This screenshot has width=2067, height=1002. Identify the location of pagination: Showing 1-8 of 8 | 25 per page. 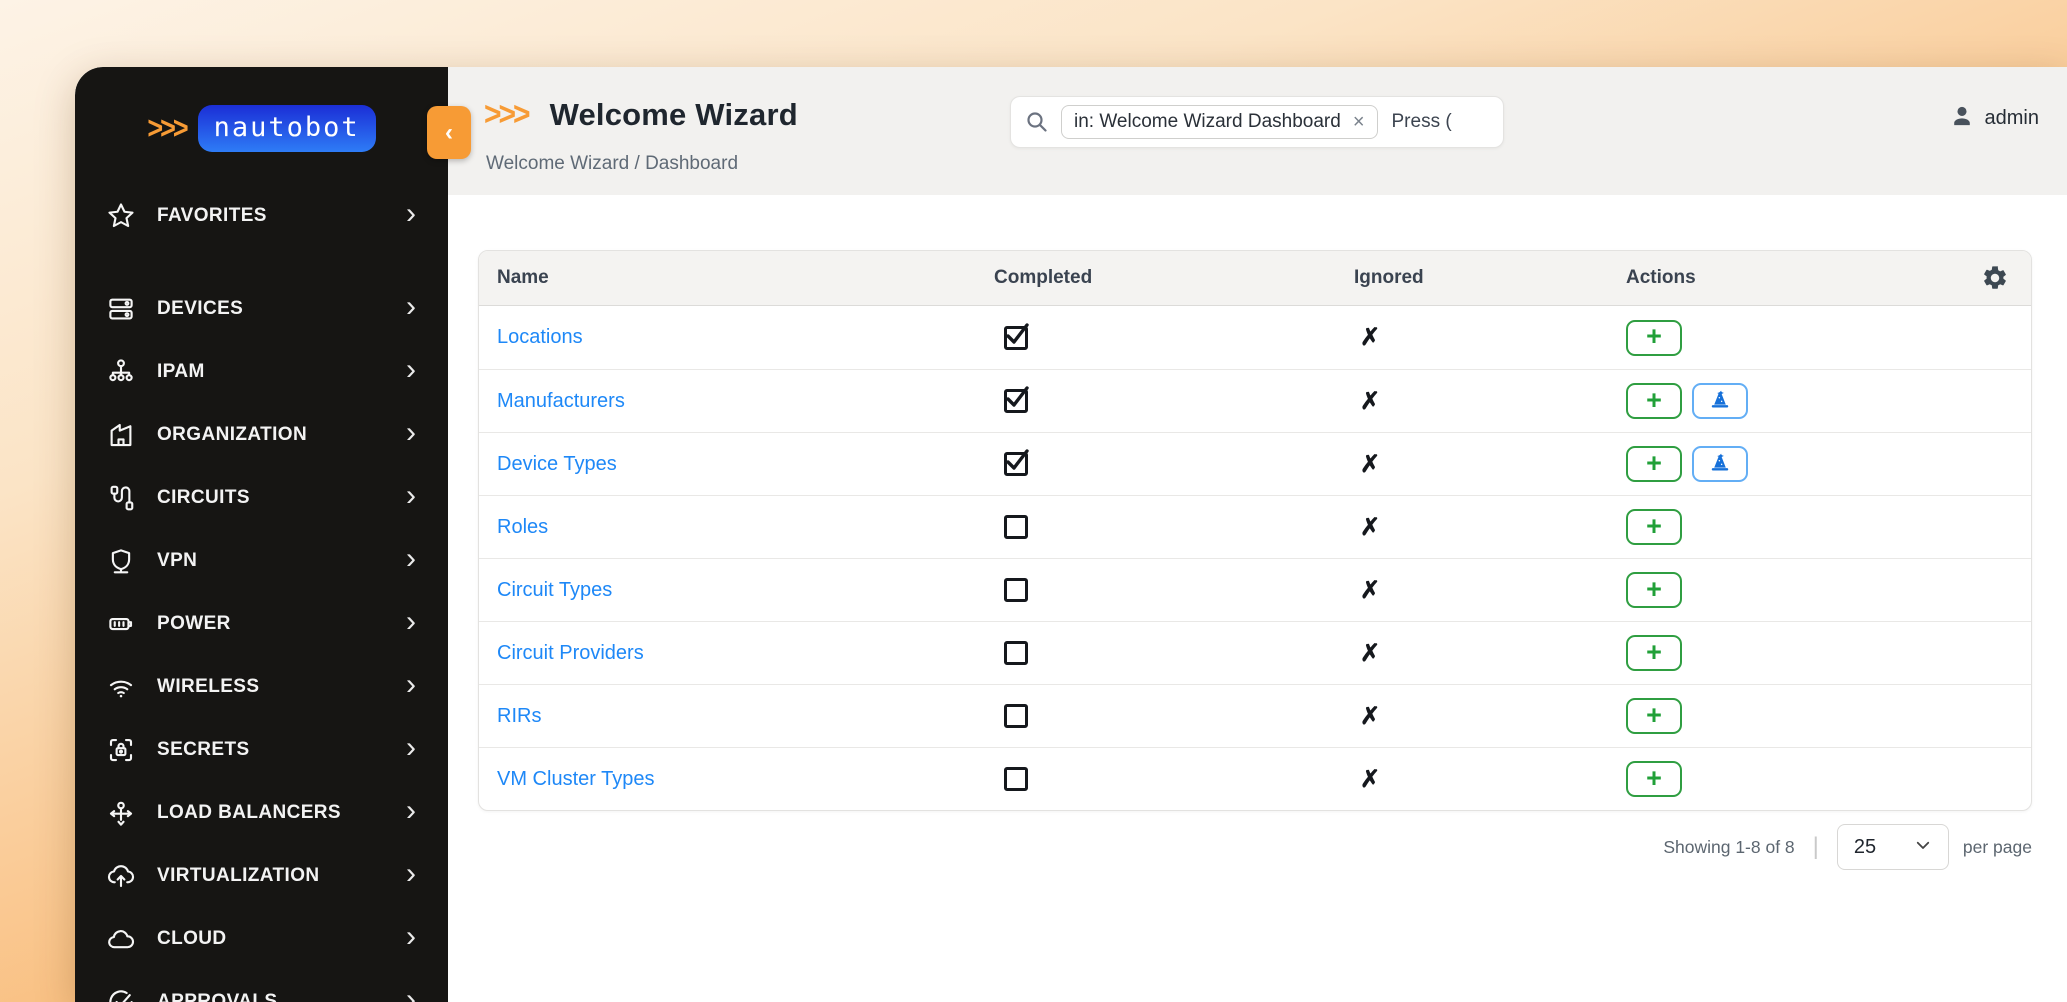
(1847, 847).